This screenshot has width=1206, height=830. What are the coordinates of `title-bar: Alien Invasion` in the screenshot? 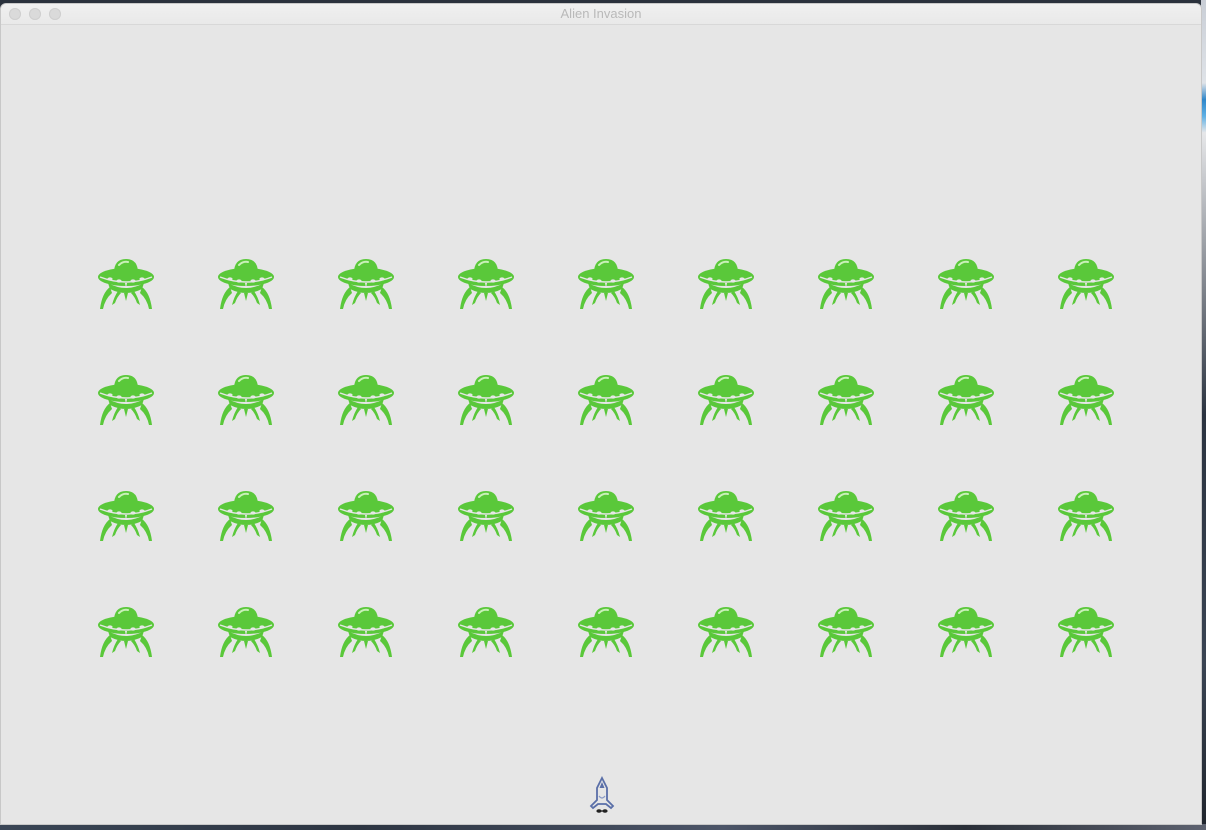 It's located at (601, 14).